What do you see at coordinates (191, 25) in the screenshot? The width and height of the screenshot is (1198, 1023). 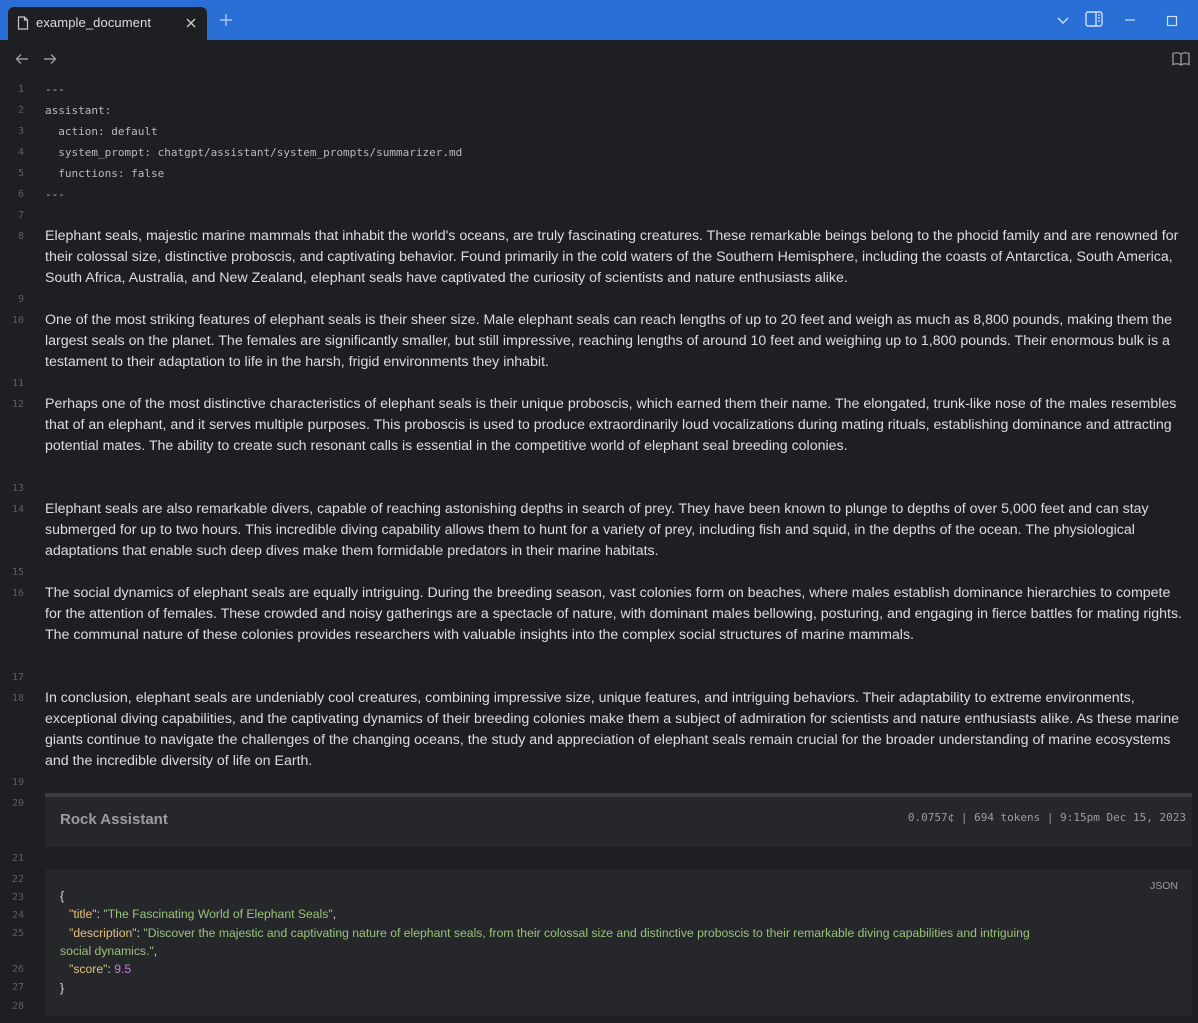 I see `close-icon` at bounding box center [191, 25].